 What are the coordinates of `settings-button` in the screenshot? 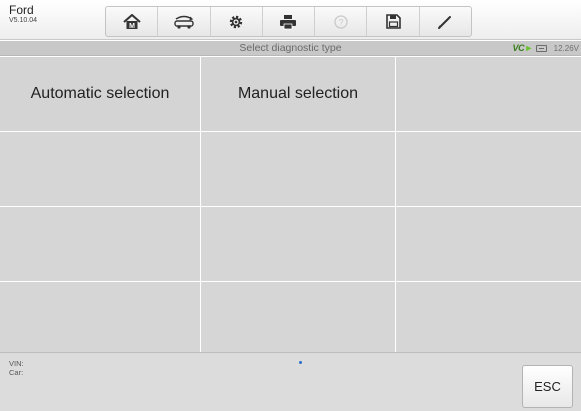 It's located at (237, 21).